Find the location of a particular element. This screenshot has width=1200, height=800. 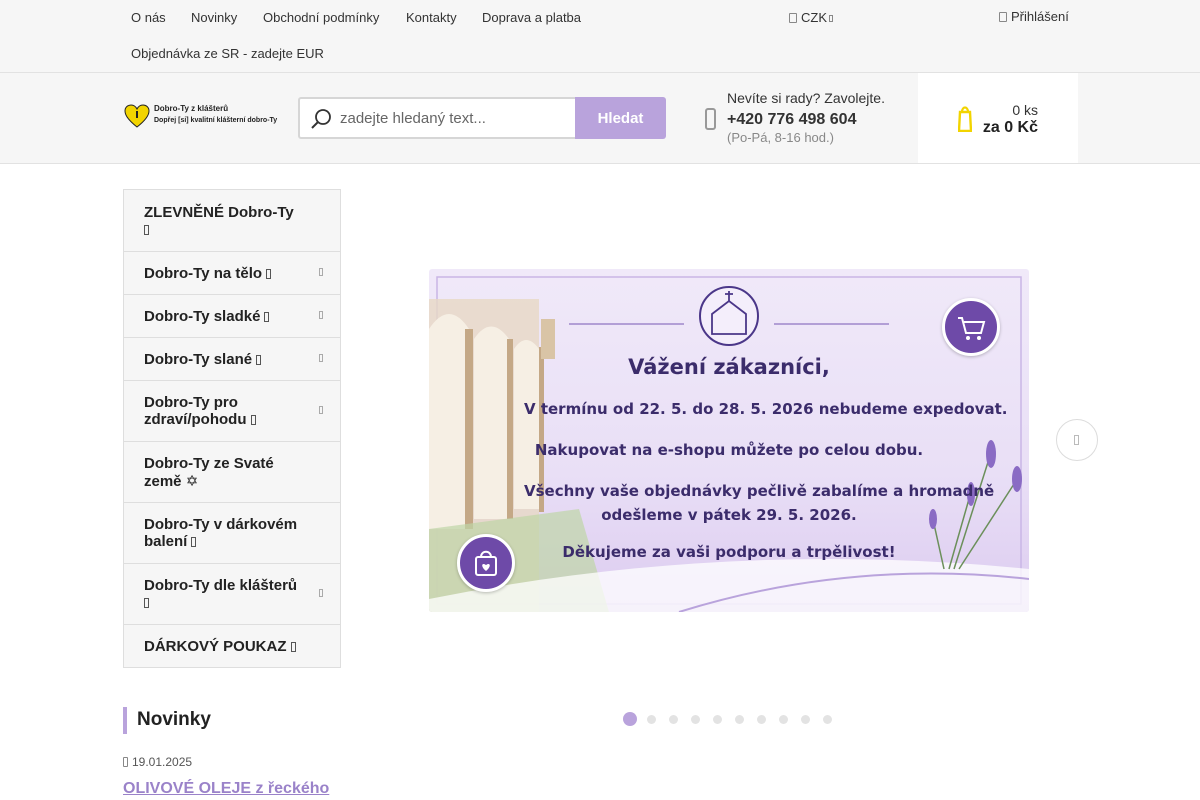

category-na-telo: Dobro-Ty na tělo is located at coordinates (232, 272).